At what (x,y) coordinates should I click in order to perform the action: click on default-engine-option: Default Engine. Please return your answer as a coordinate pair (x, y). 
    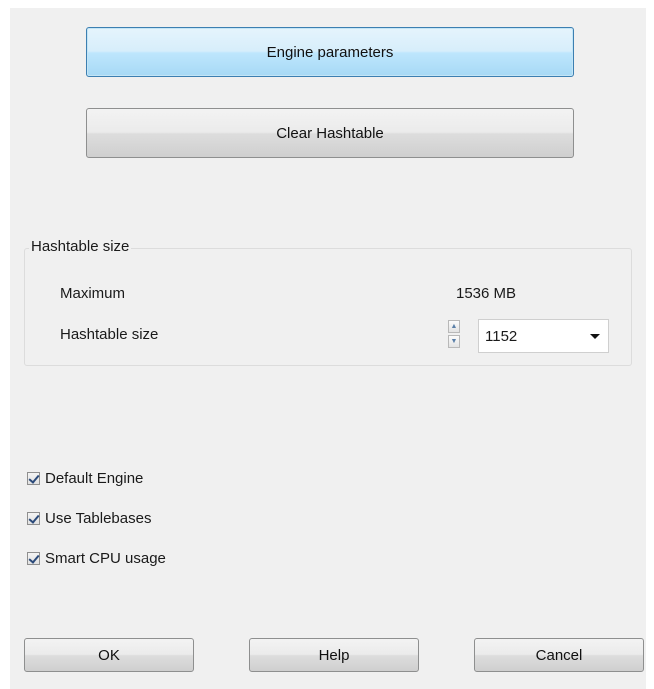
    Looking at the image, I should click on (85, 478).